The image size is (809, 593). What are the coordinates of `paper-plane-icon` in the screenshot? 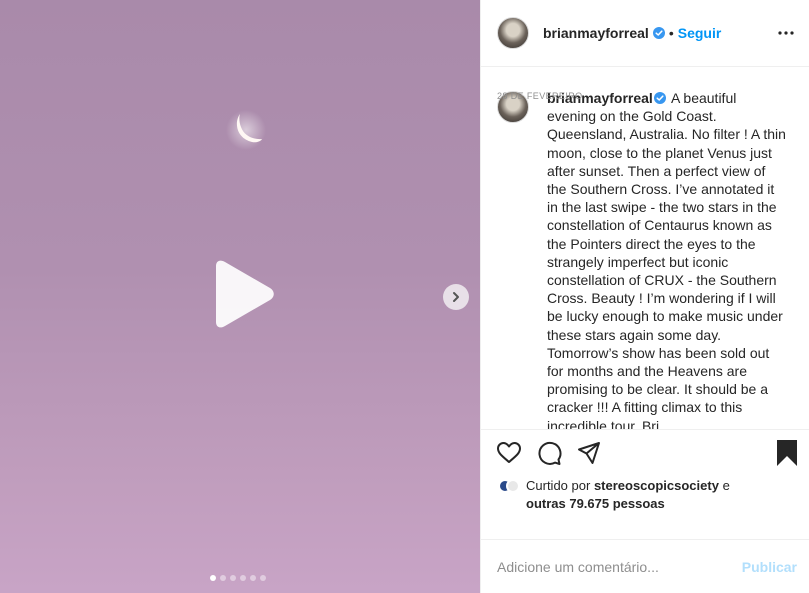 It's located at (589, 453).